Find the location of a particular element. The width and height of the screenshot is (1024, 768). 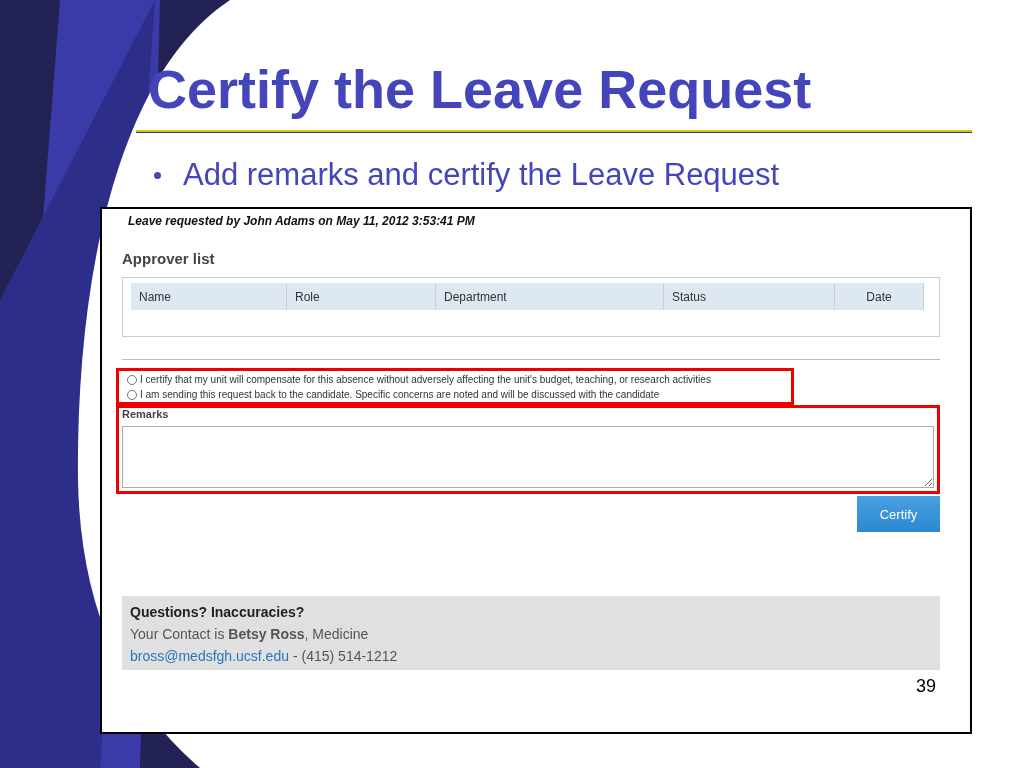

contact-details: bross@medsfgh.ucsf.edu - (415) 514-1212 is located at coordinates (264, 656).